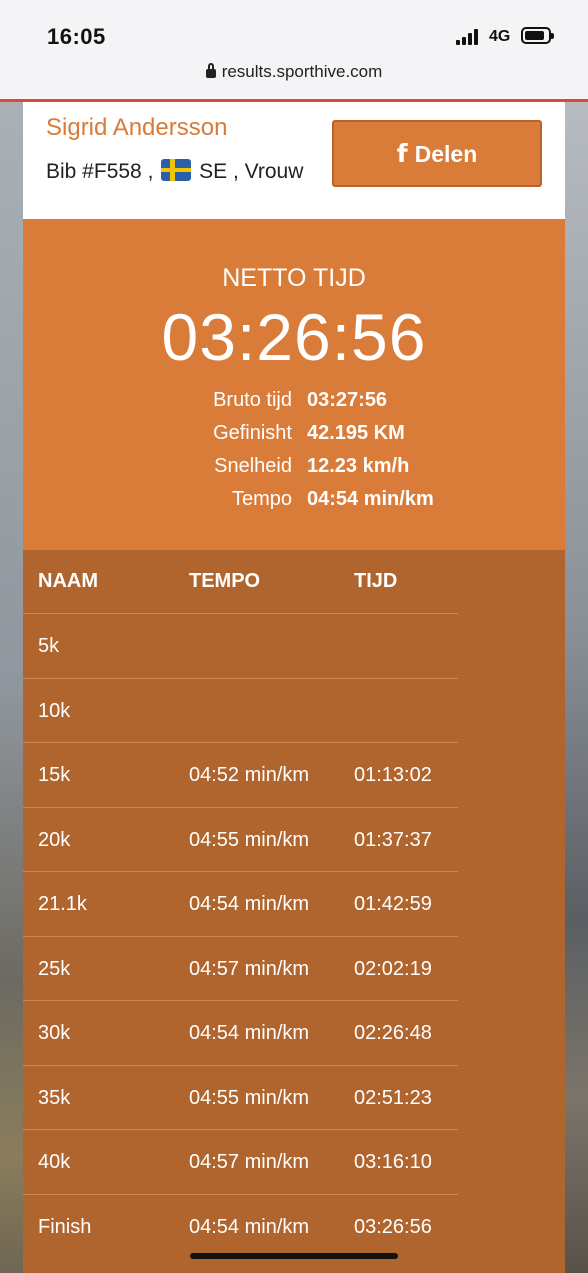  I want to click on background-image-left, so click(11, 686).